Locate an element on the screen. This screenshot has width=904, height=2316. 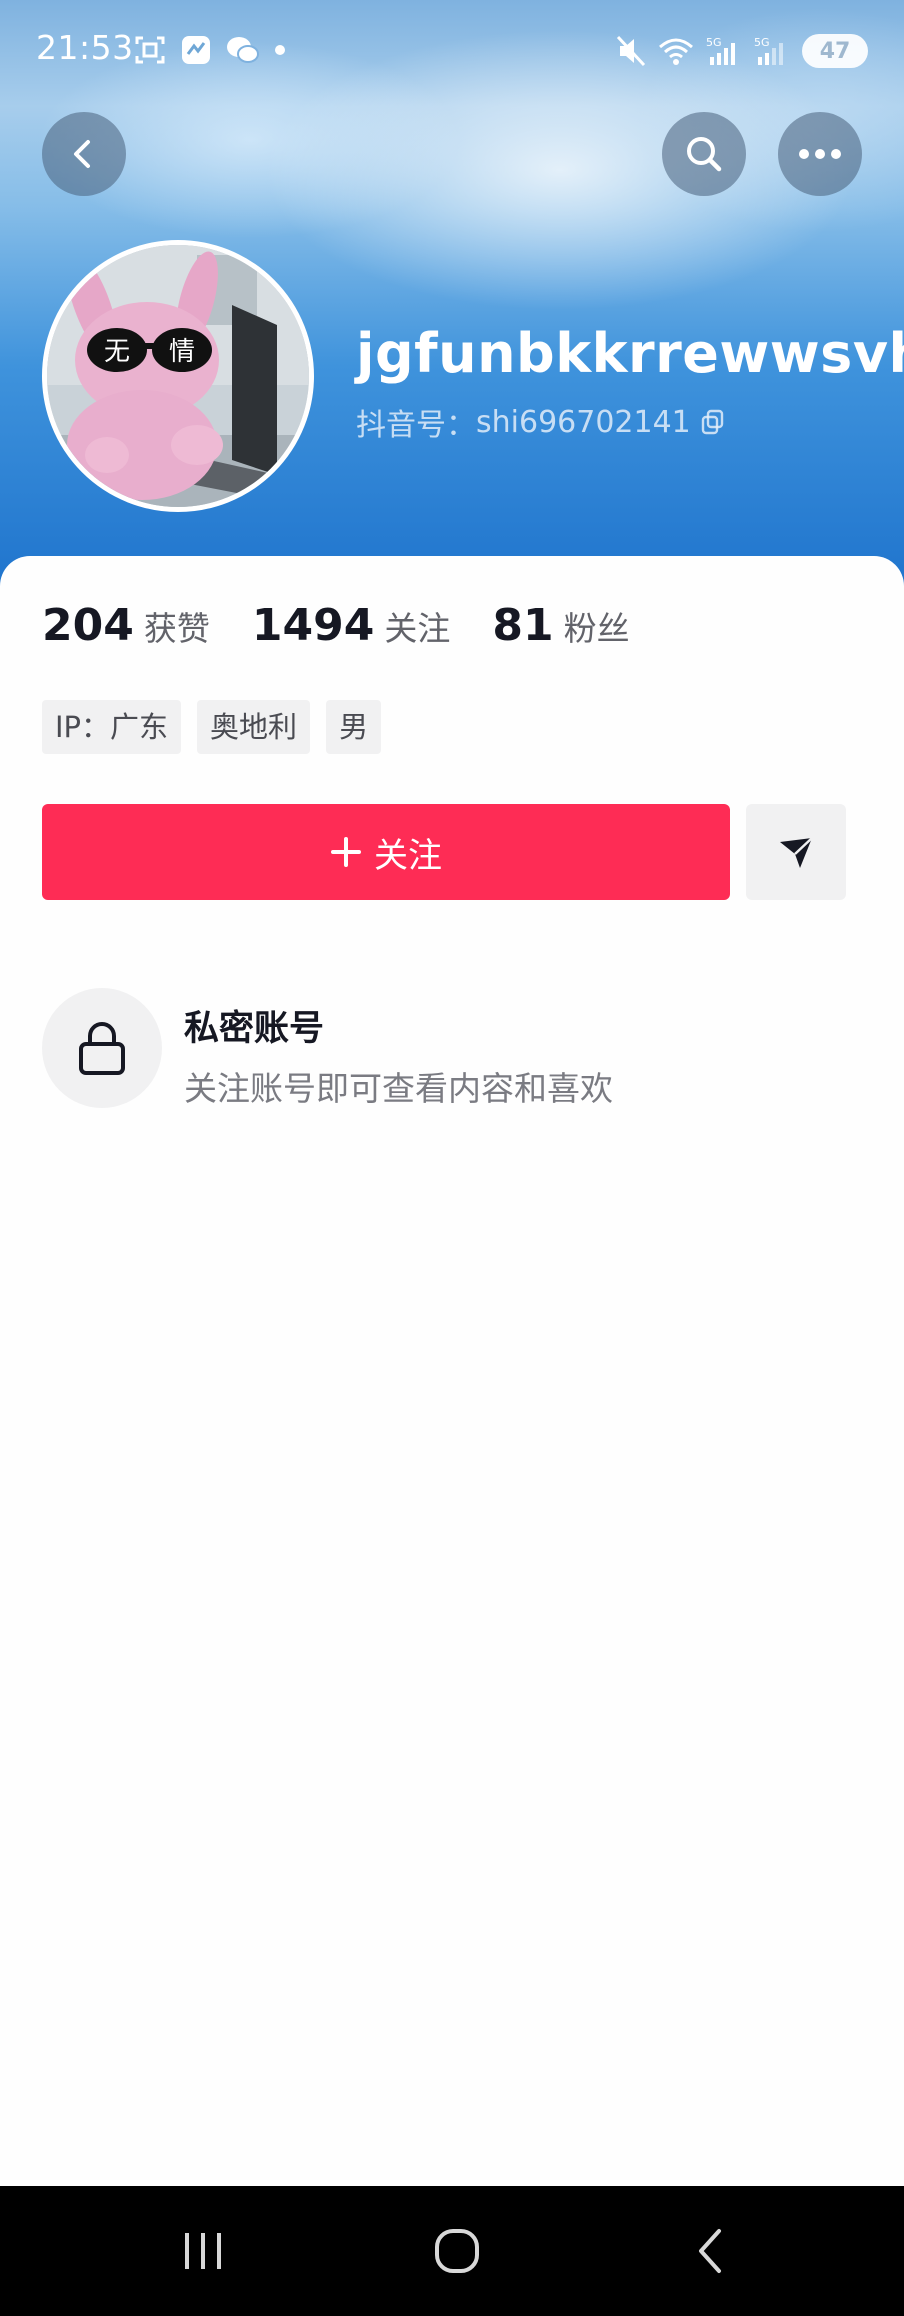
profile-tags: IP：广东 奥地利 男 is located at coordinates (212, 727).